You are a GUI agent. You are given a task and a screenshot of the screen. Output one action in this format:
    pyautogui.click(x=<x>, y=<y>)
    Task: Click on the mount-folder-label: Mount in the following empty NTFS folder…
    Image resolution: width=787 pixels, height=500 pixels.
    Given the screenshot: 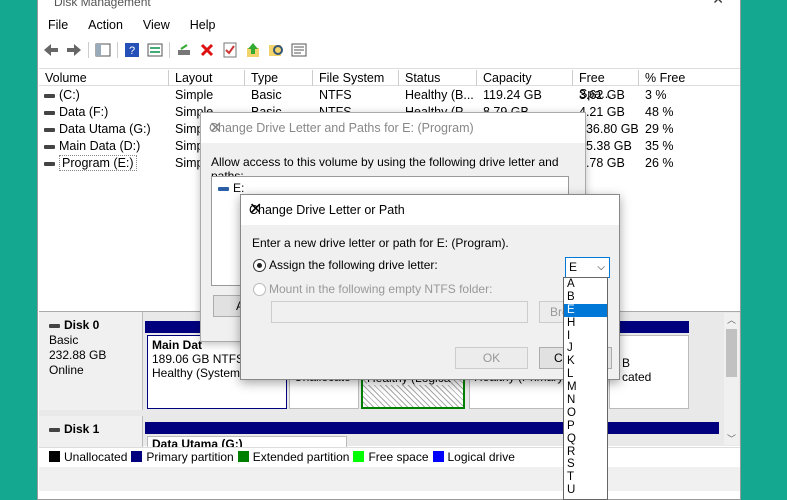 What is the action you would take?
    pyautogui.click(x=381, y=289)
    